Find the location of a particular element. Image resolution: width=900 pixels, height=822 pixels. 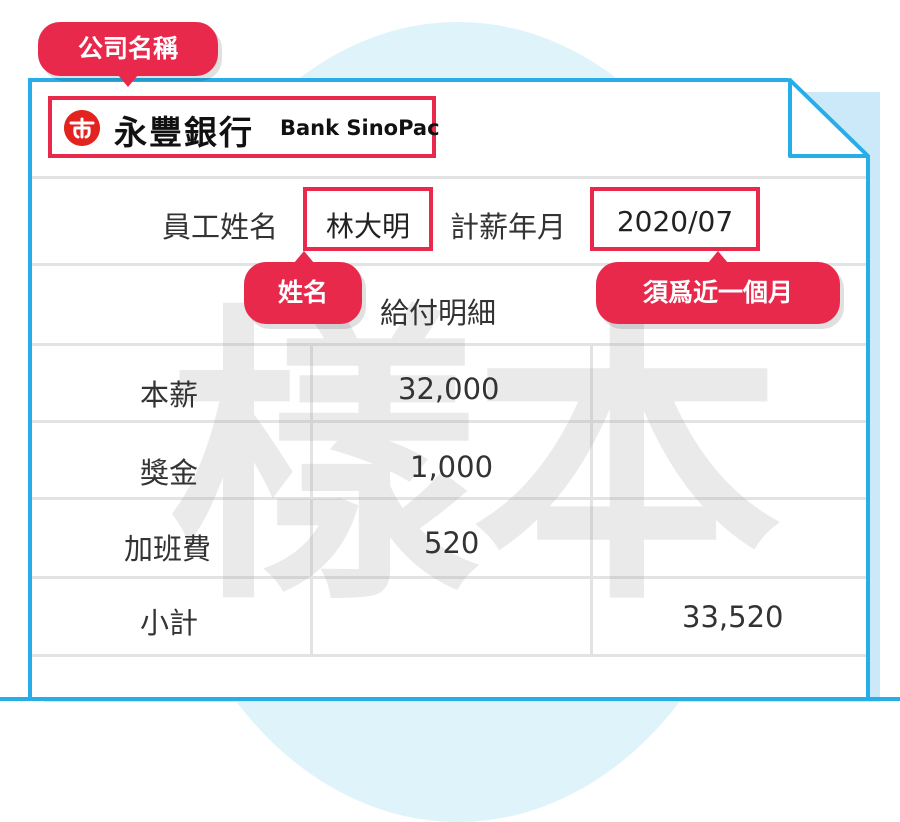

row-value-bonus: 1,000 is located at coordinates (452, 467).